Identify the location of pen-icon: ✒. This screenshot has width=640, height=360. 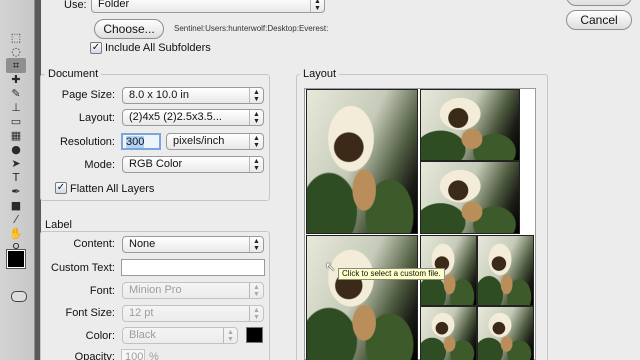
(16, 191).